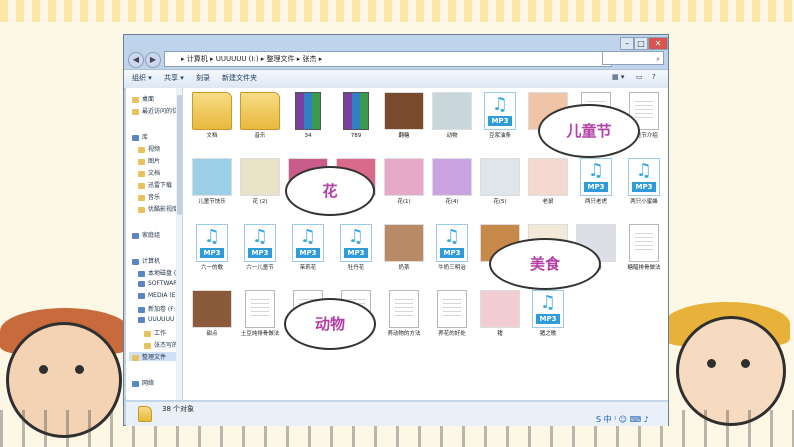 Image resolution: width=794 pixels, height=447 pixels. What do you see at coordinates (148, 99) in the screenshot?
I see `sidebar-item-label: 桌面` at bounding box center [148, 99].